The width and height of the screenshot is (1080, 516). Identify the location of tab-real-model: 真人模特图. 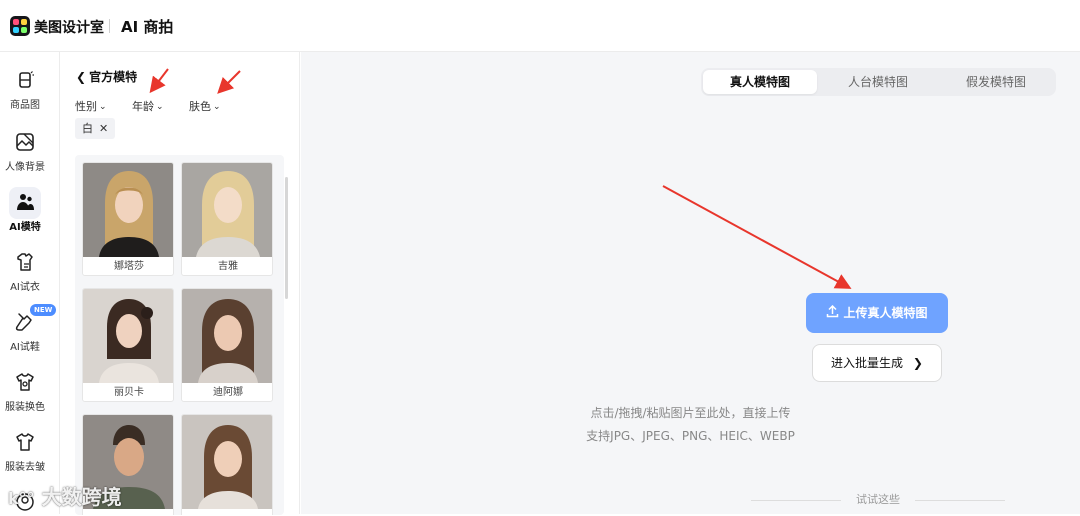
(760, 82).